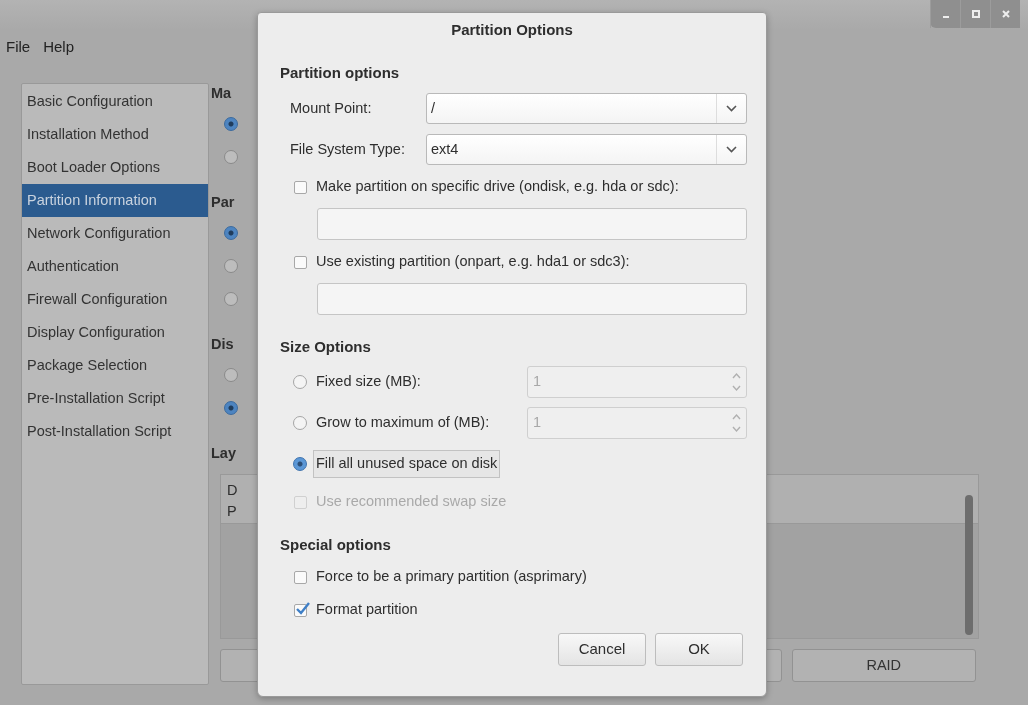  What do you see at coordinates (586, 108) in the screenshot?
I see `dropdown-field: /` at bounding box center [586, 108].